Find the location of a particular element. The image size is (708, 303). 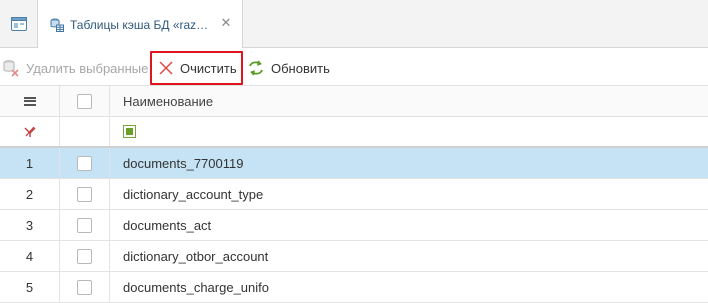

name-filter-cell is located at coordinates (409, 131).